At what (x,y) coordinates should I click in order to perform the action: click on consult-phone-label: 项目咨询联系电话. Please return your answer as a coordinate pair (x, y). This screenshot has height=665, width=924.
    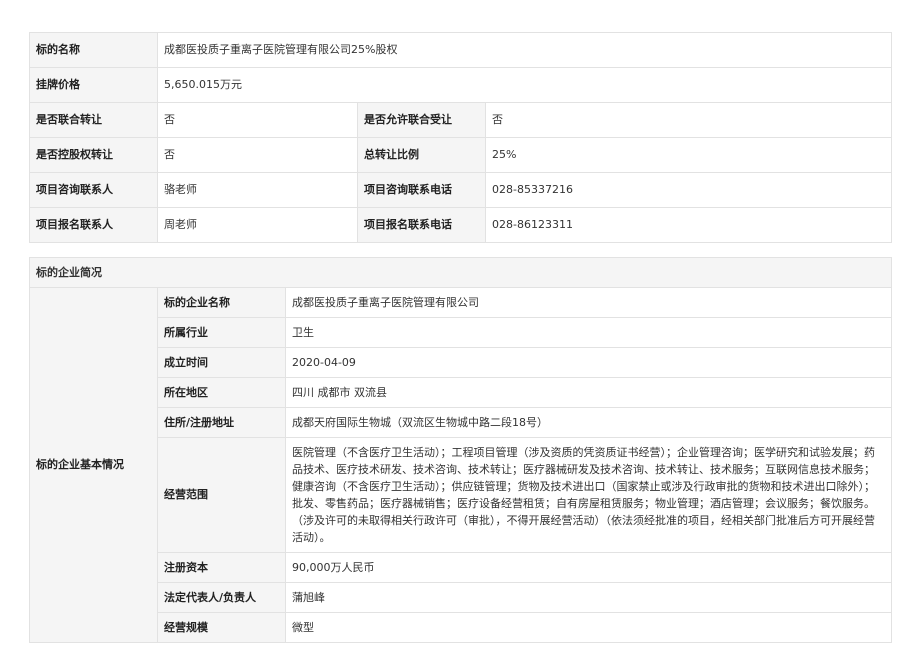
    Looking at the image, I should click on (421, 190).